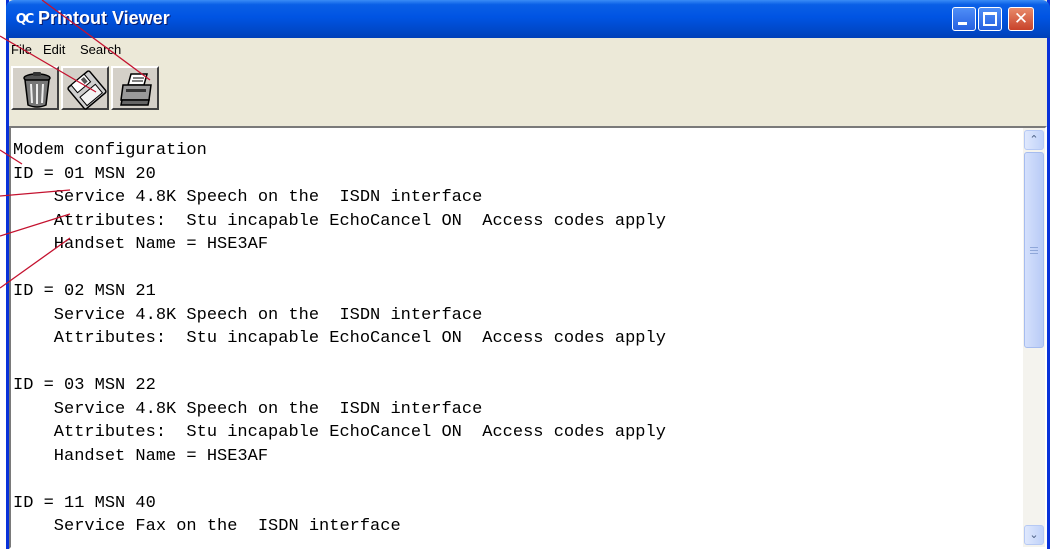 This screenshot has width=1056, height=549. I want to click on scroll-down-button: ⌄, so click(1034, 535).